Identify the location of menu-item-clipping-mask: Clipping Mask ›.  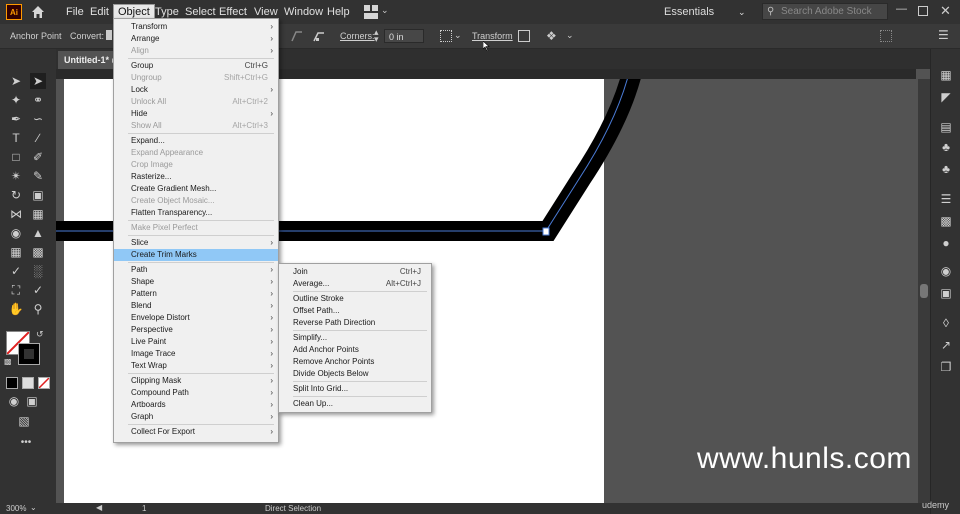
(196, 381).